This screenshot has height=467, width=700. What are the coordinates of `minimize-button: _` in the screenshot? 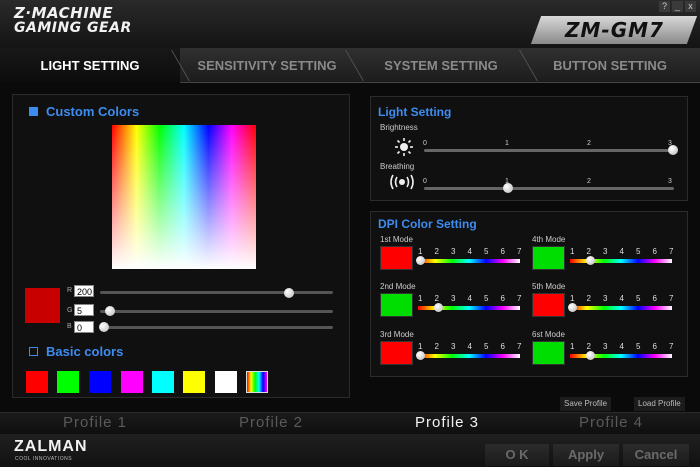 It's located at (677, 6).